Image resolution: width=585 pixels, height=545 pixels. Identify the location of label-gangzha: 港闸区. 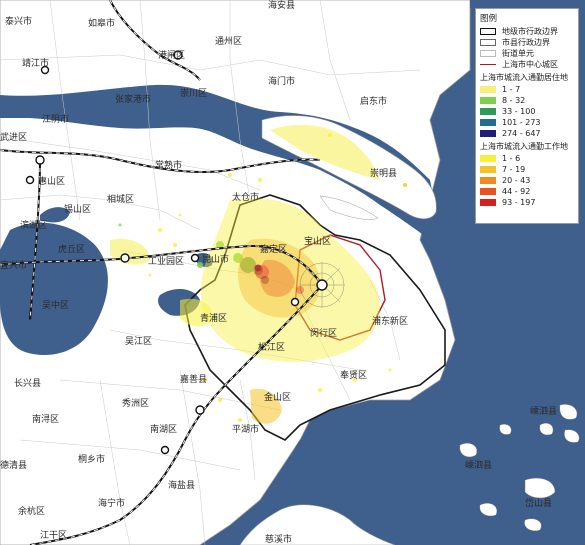
(172, 56).